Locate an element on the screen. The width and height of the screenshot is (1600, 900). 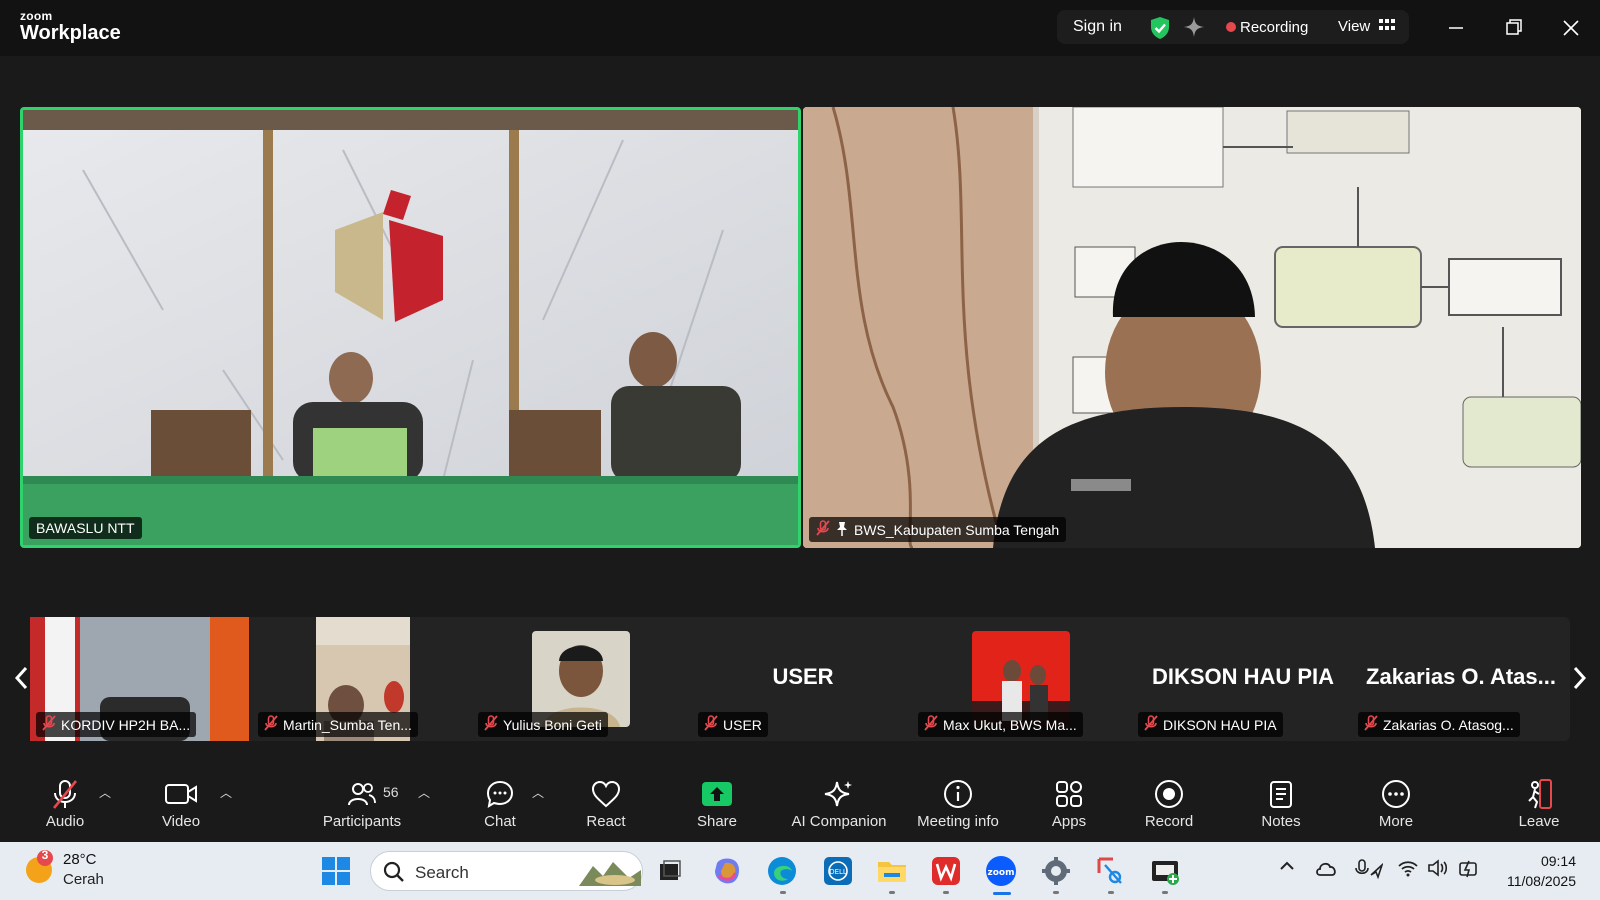
copilot-icon is located at coordinates (727, 871).